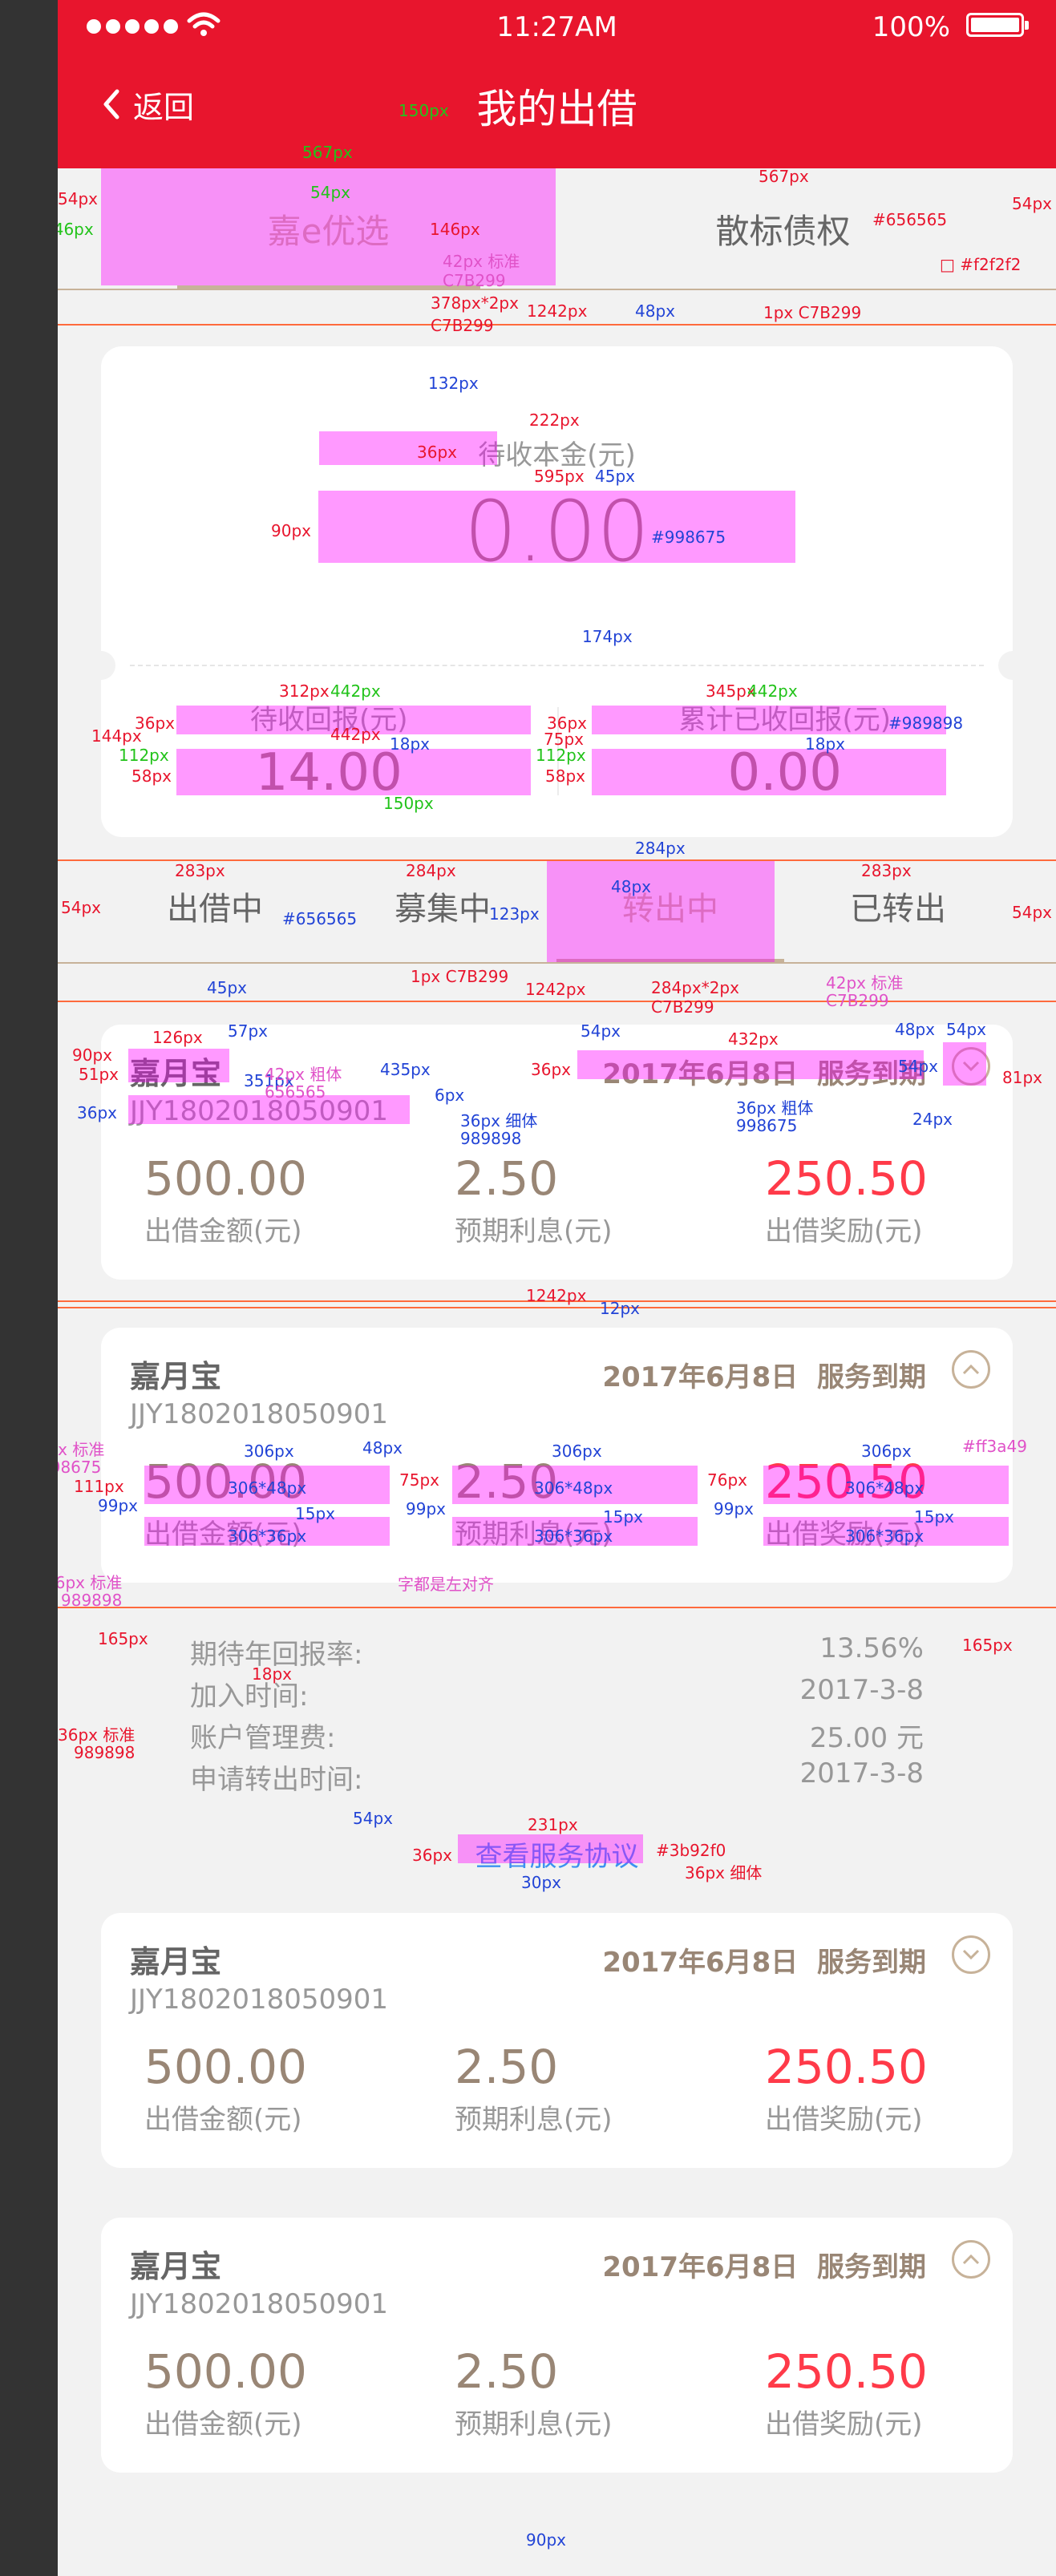 The image size is (1056, 2576). Describe the element at coordinates (303, 1074) in the screenshot. I see `spec-label: 42px 粗体` at that location.